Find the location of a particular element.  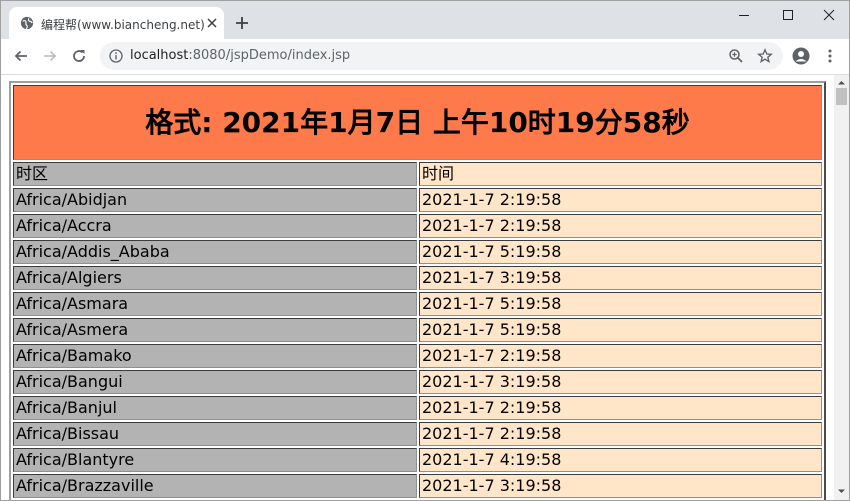

page-heading: 格式: 2021年1月7日 上午10时19分58秒 is located at coordinates (417, 122).